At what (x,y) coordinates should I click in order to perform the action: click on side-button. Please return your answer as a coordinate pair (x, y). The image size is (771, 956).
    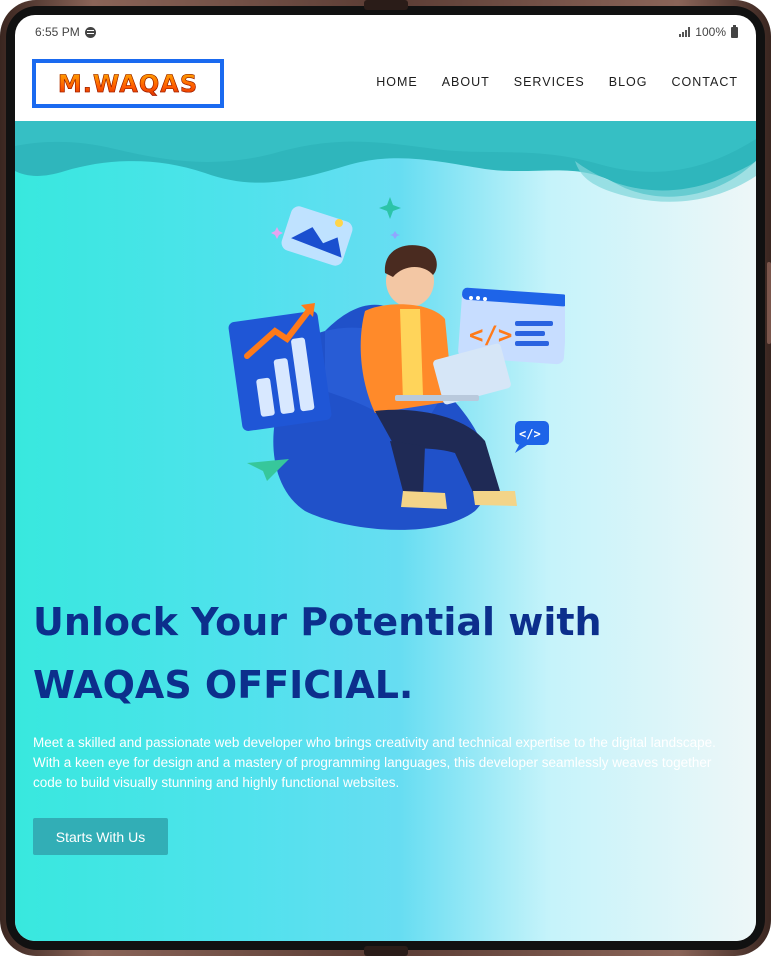
    Looking at the image, I should click on (769, 303).